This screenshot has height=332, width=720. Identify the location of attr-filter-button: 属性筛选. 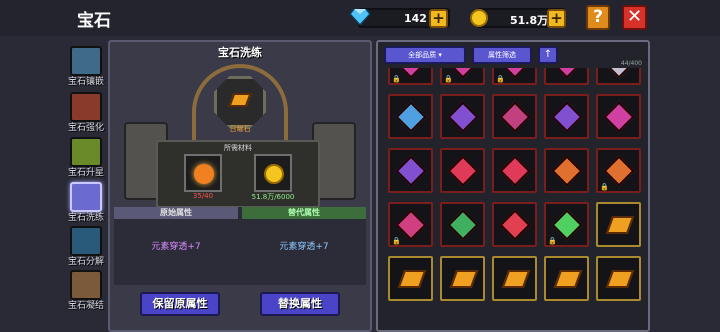
(502, 55).